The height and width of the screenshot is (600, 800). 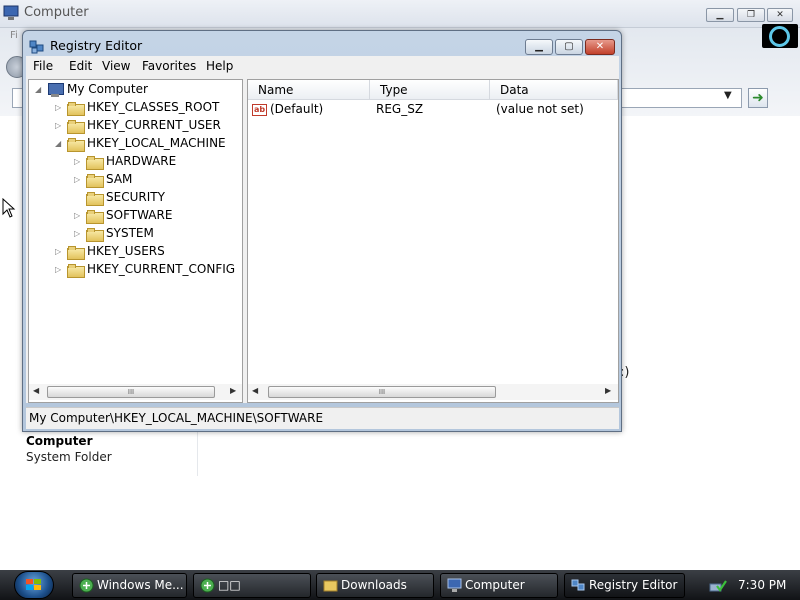 What do you see at coordinates (624, 585) in the screenshot?
I see `taskbar-item-registry-editor: Registry Editor` at bounding box center [624, 585].